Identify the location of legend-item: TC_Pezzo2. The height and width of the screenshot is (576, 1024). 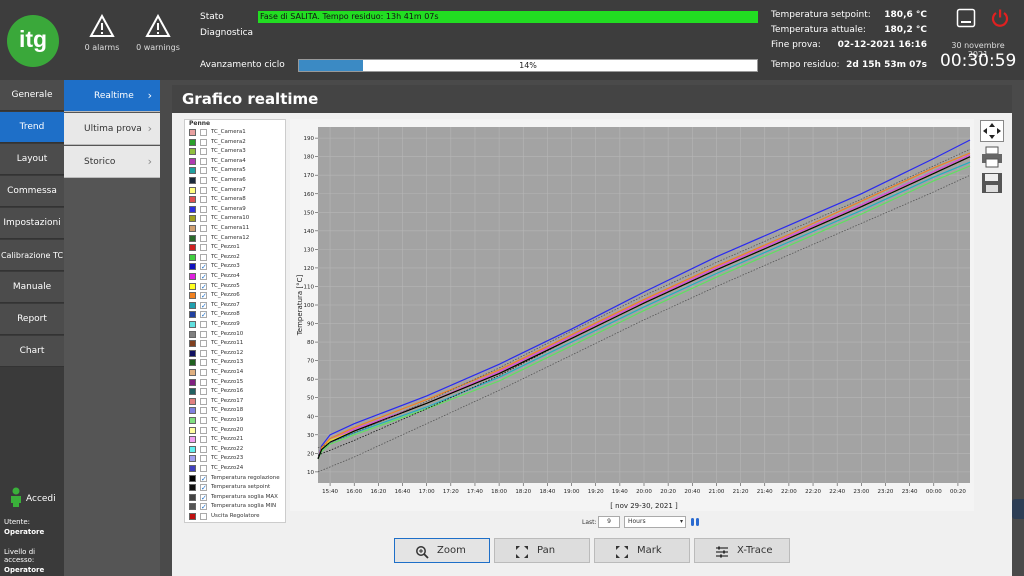
(237, 257).